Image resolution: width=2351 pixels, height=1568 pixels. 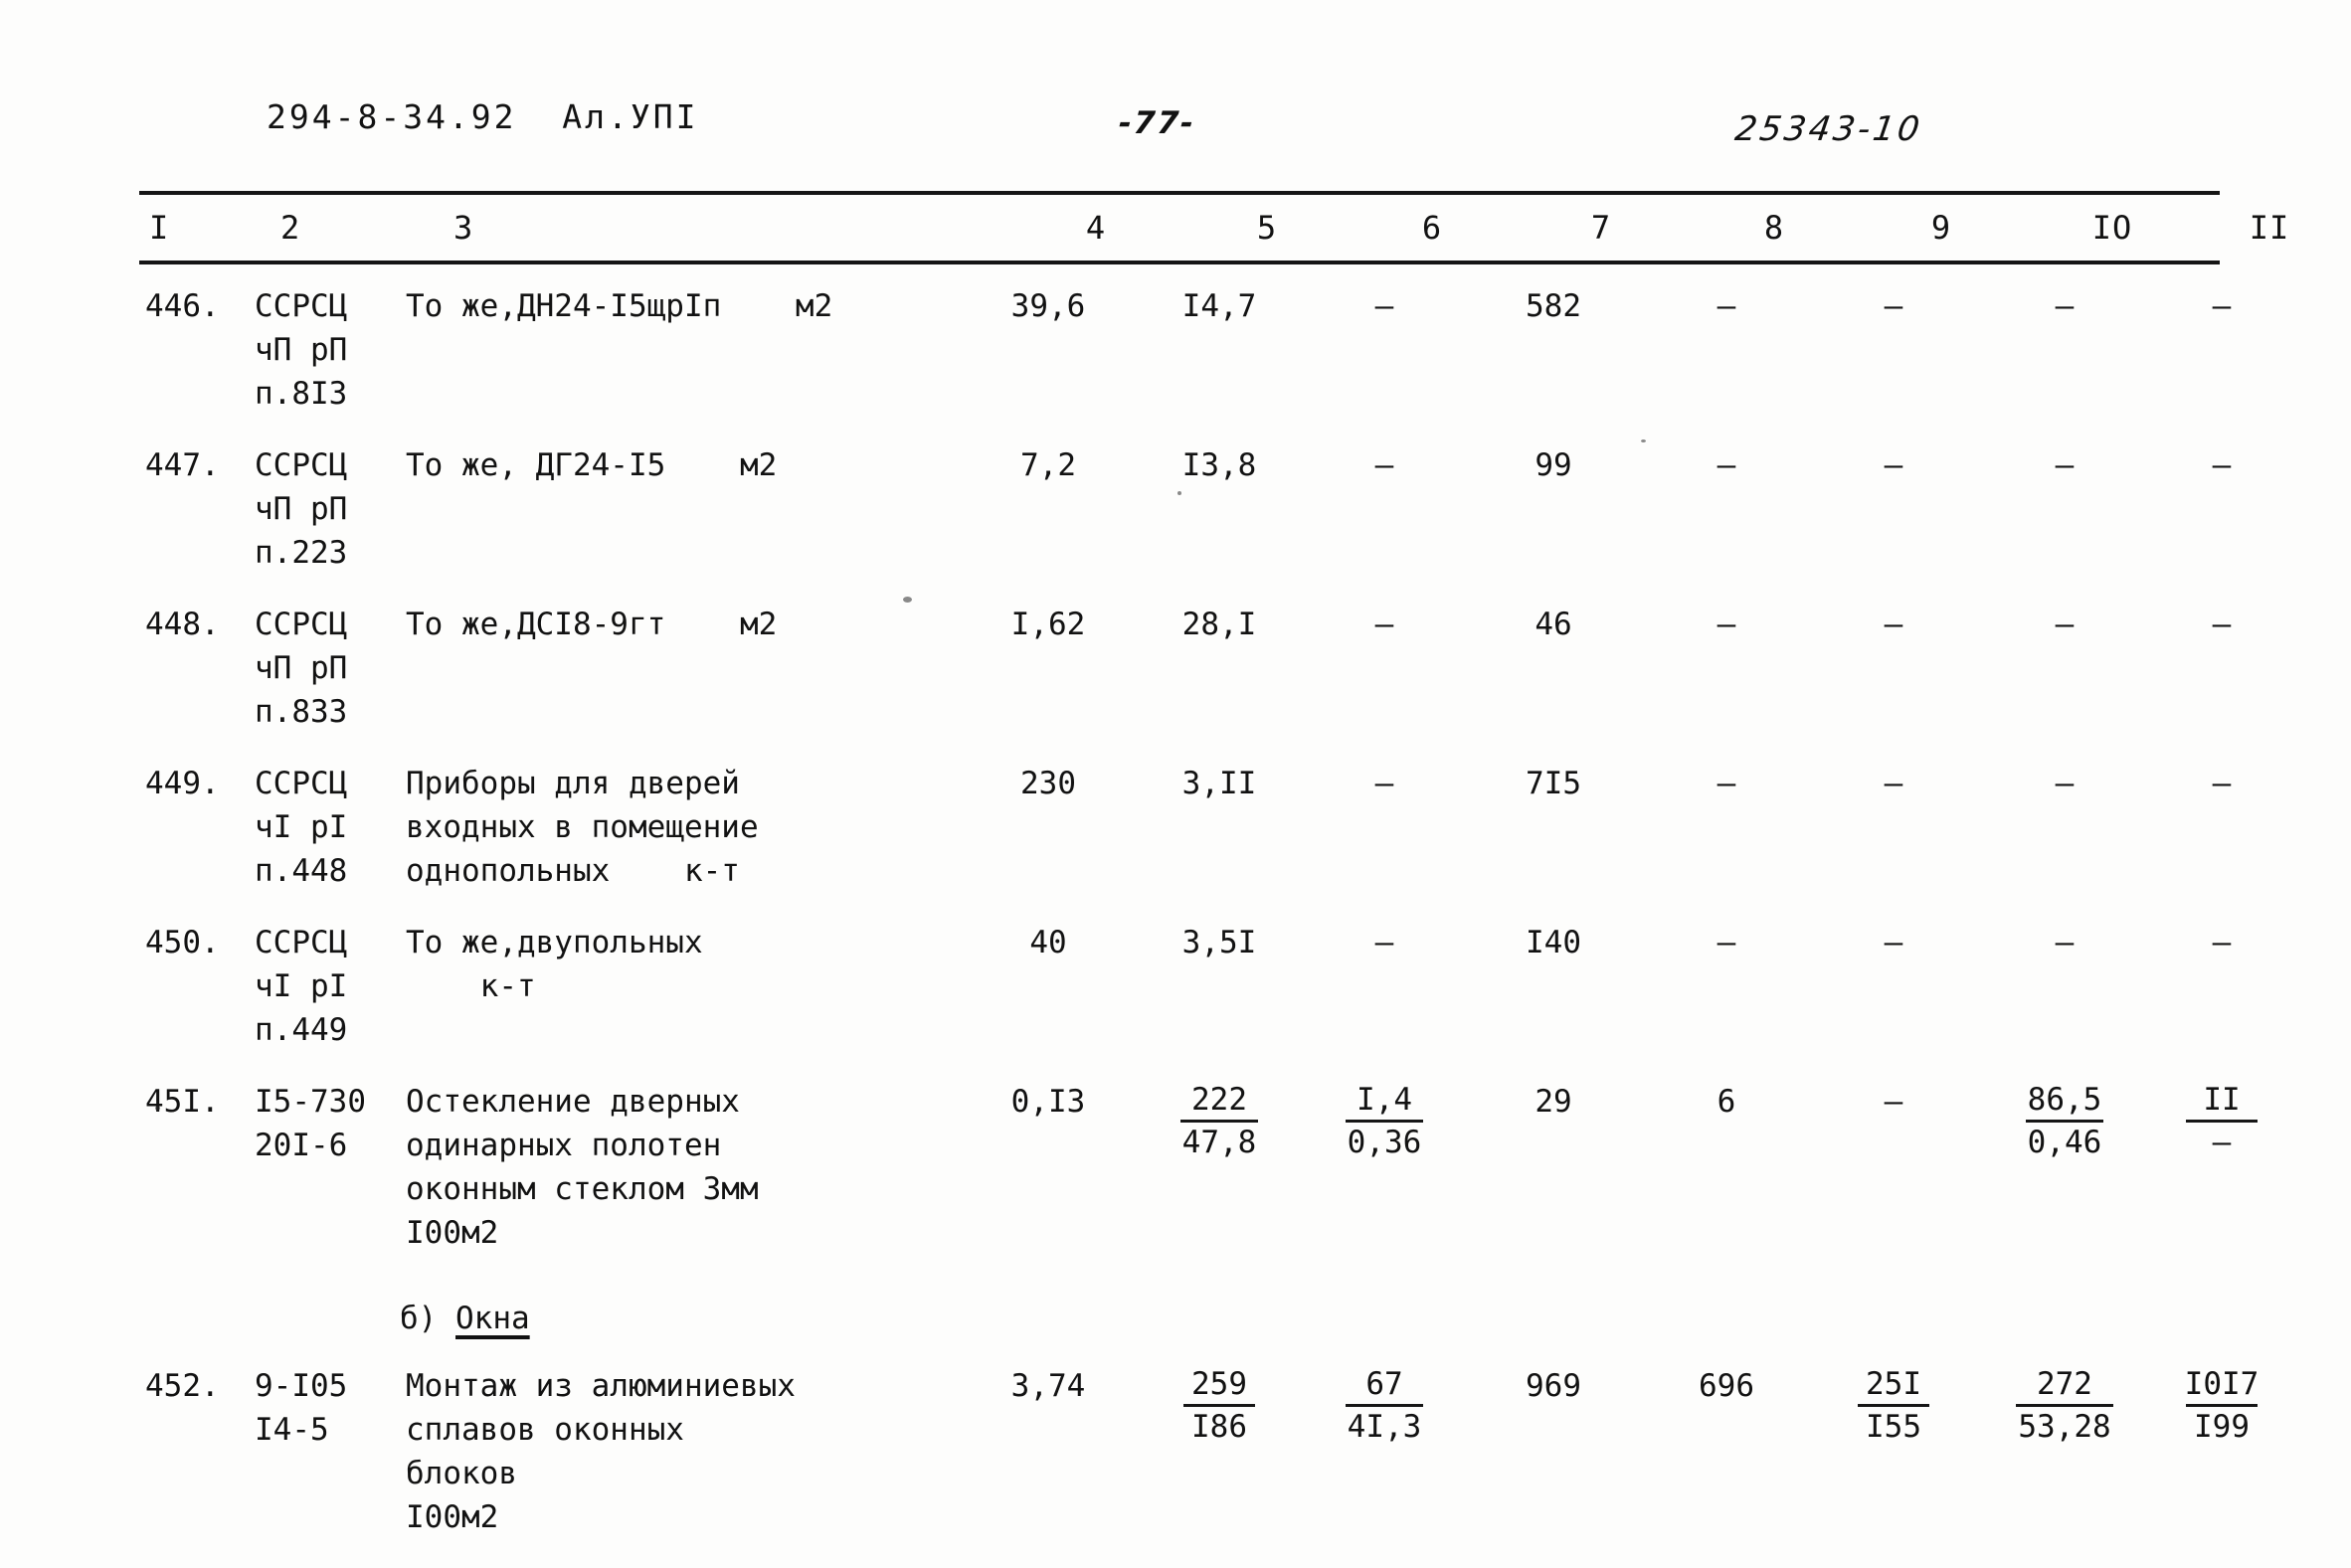 I want to click on materials-value: 696, so click(x=1726, y=1386).